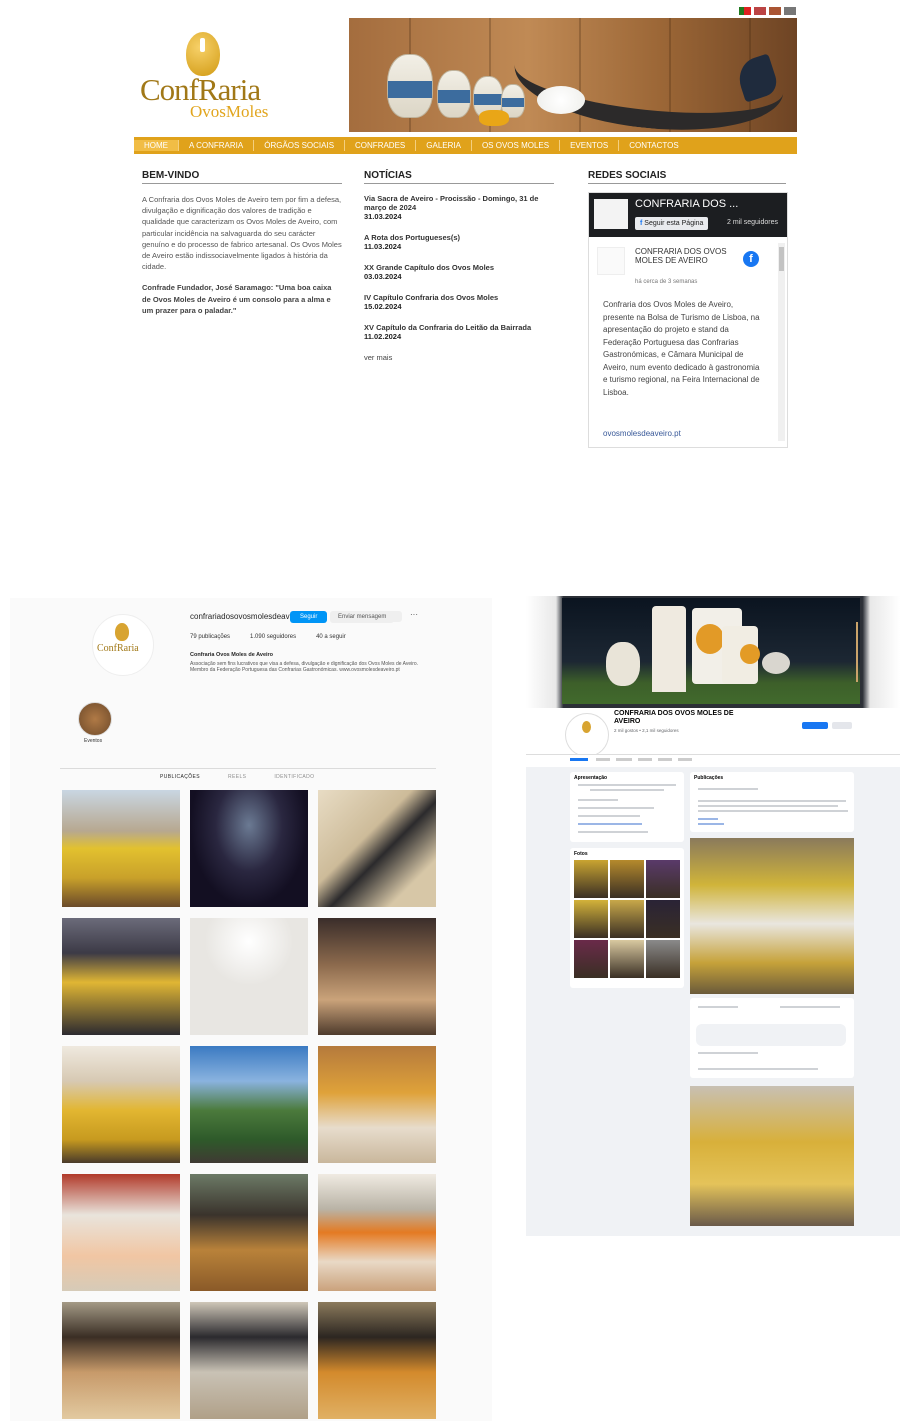 This screenshot has width=901, height=1421. What do you see at coordinates (210, 637) in the screenshot?
I see `posts-count: 79 publicações` at bounding box center [210, 637].